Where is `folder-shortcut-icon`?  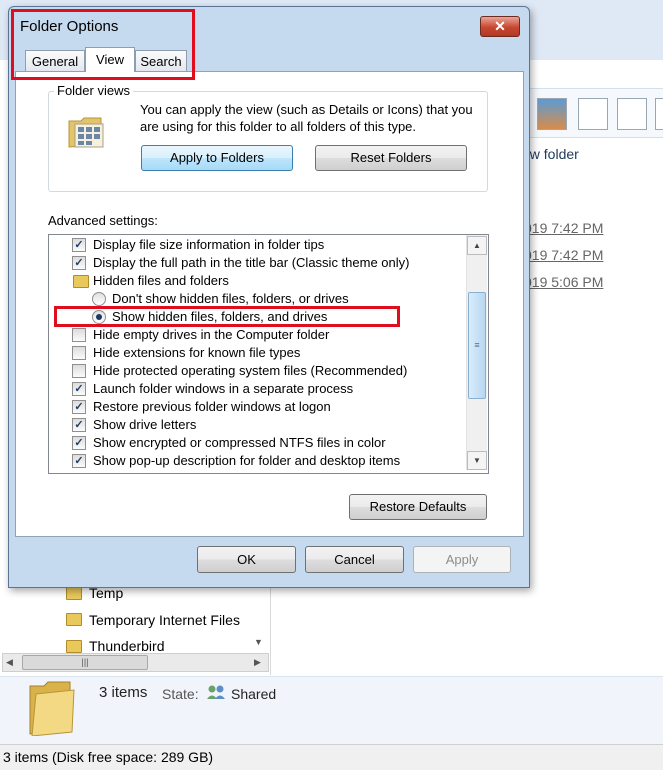
folder-shortcut-icon is located at coordinates (74, 619).